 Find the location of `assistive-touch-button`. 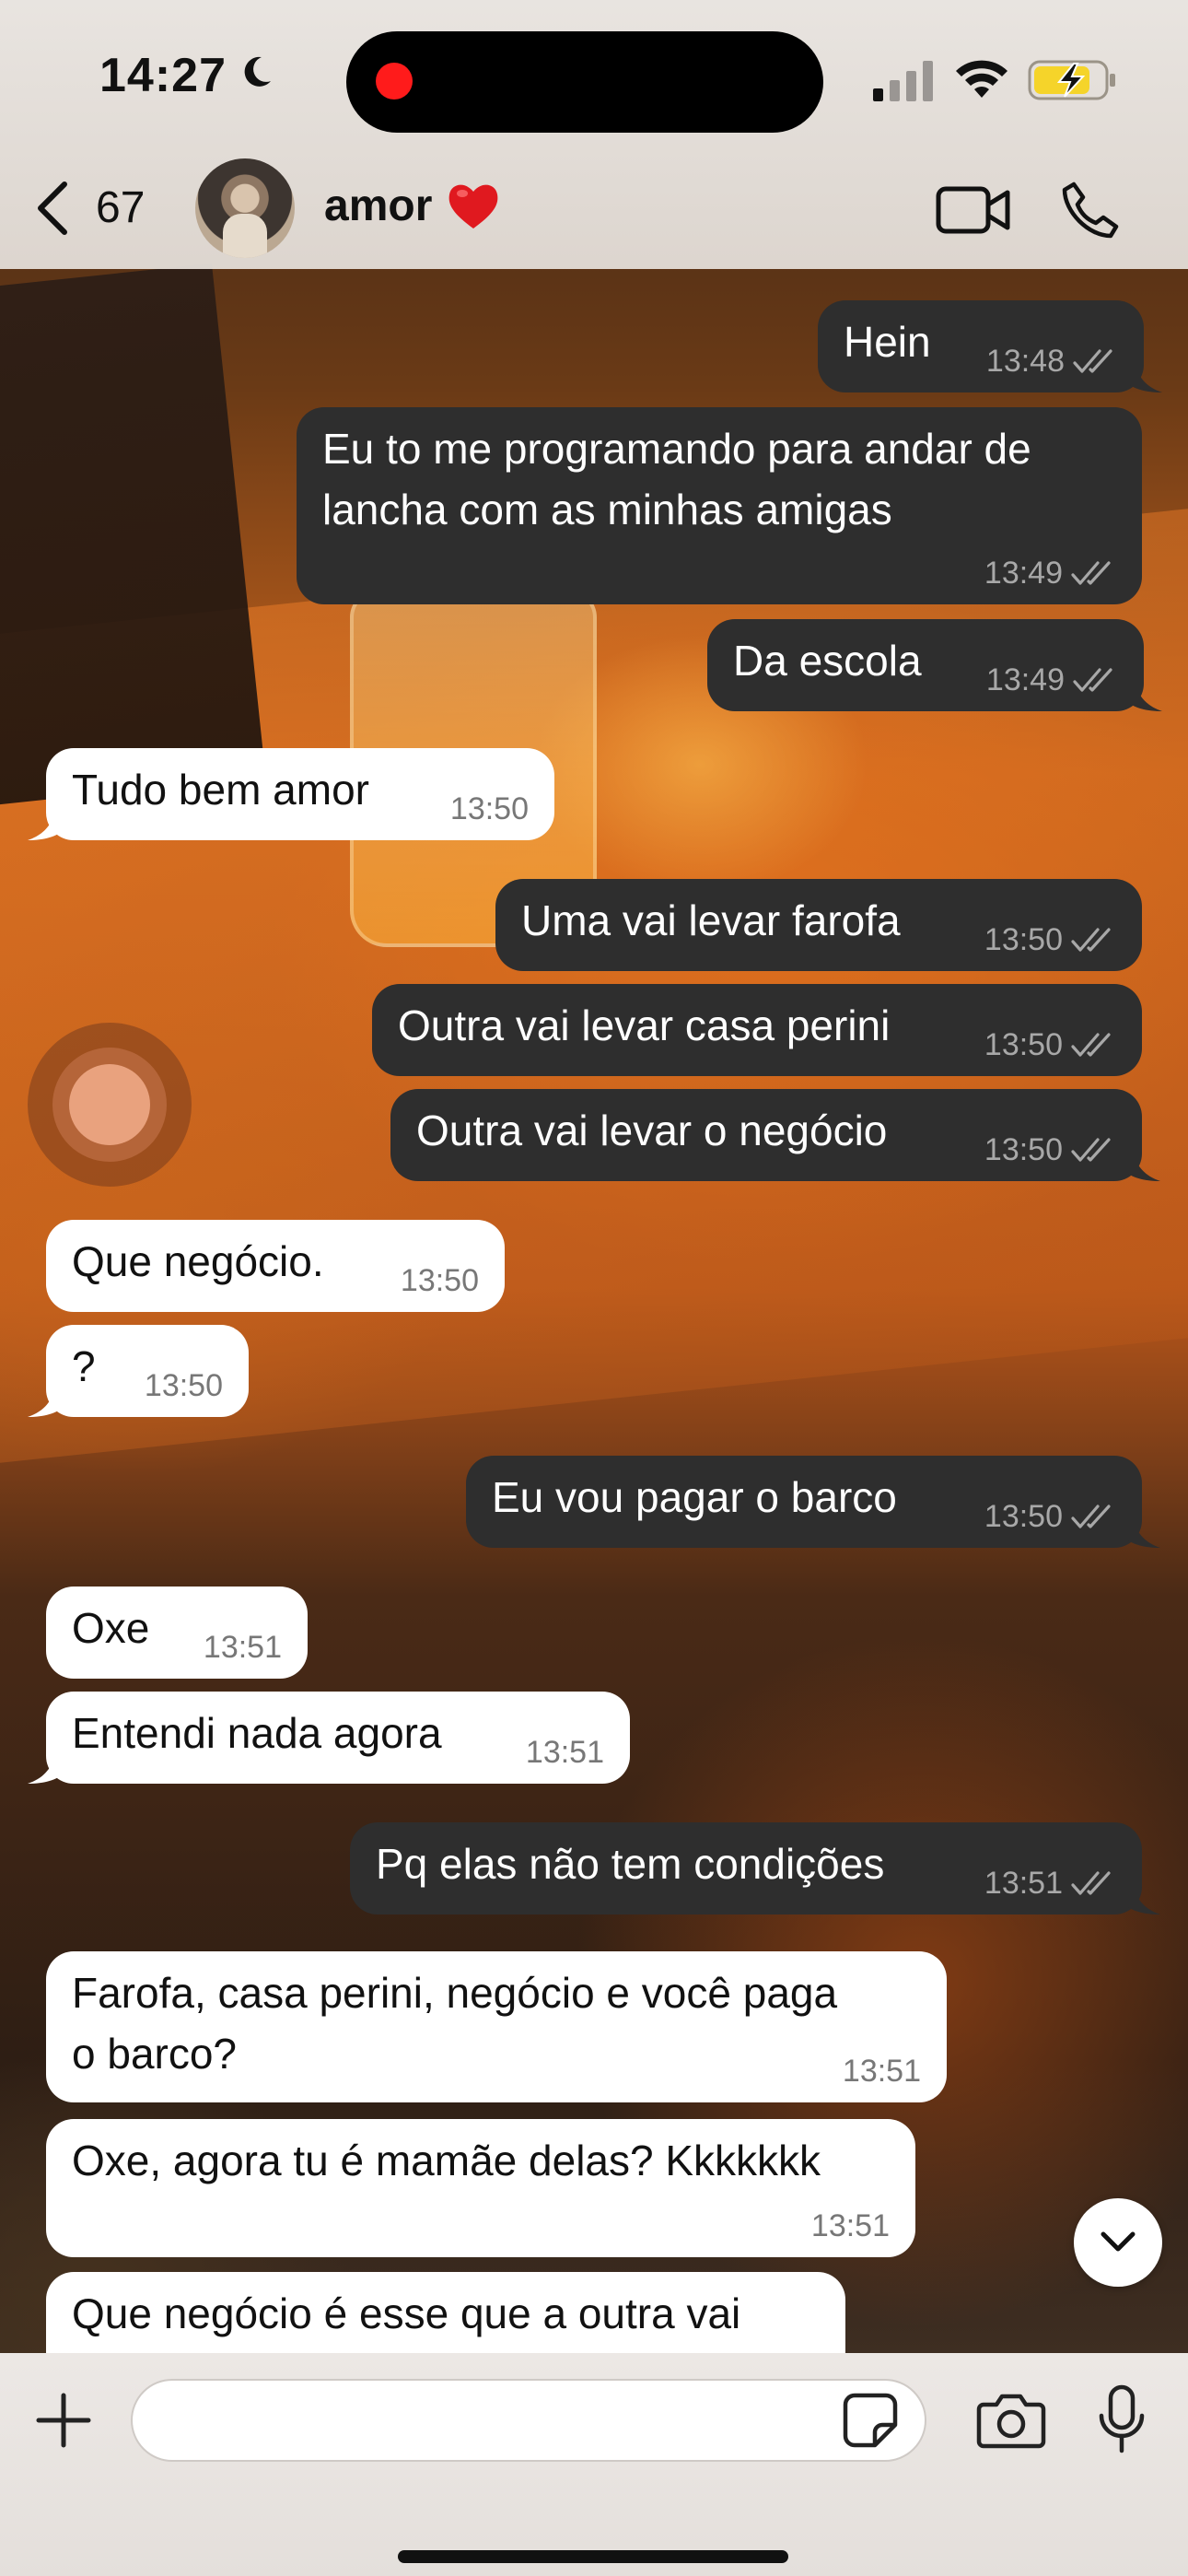

assistive-touch-button is located at coordinates (110, 1105).